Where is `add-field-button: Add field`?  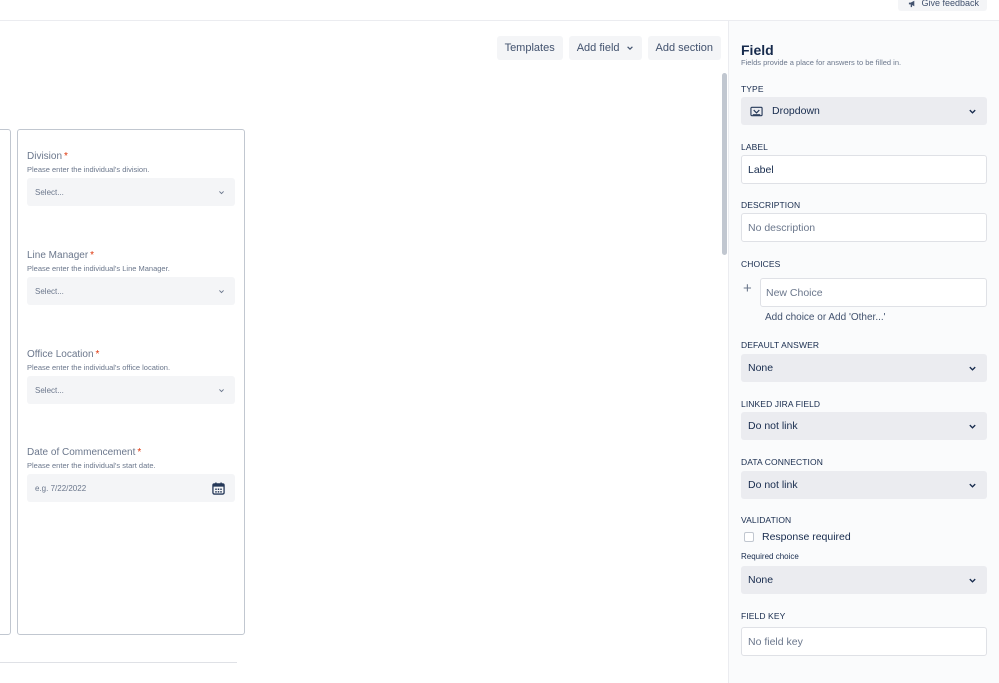
add-field-button: Add field is located at coordinates (605, 48).